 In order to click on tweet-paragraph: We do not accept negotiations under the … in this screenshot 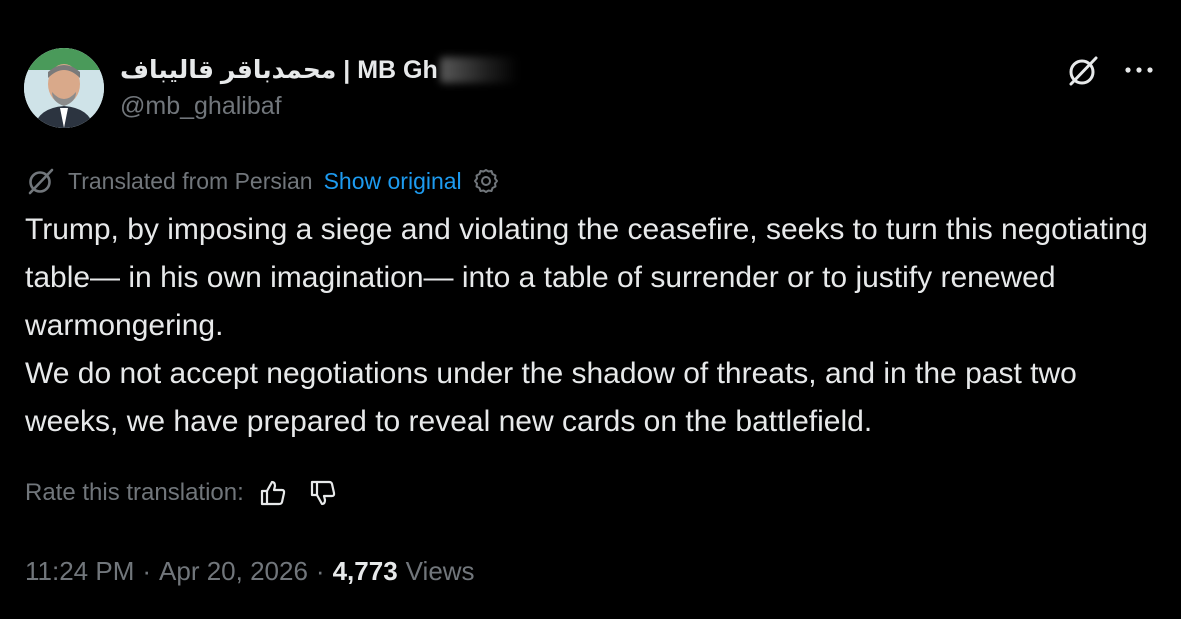, I will do `click(551, 397)`.